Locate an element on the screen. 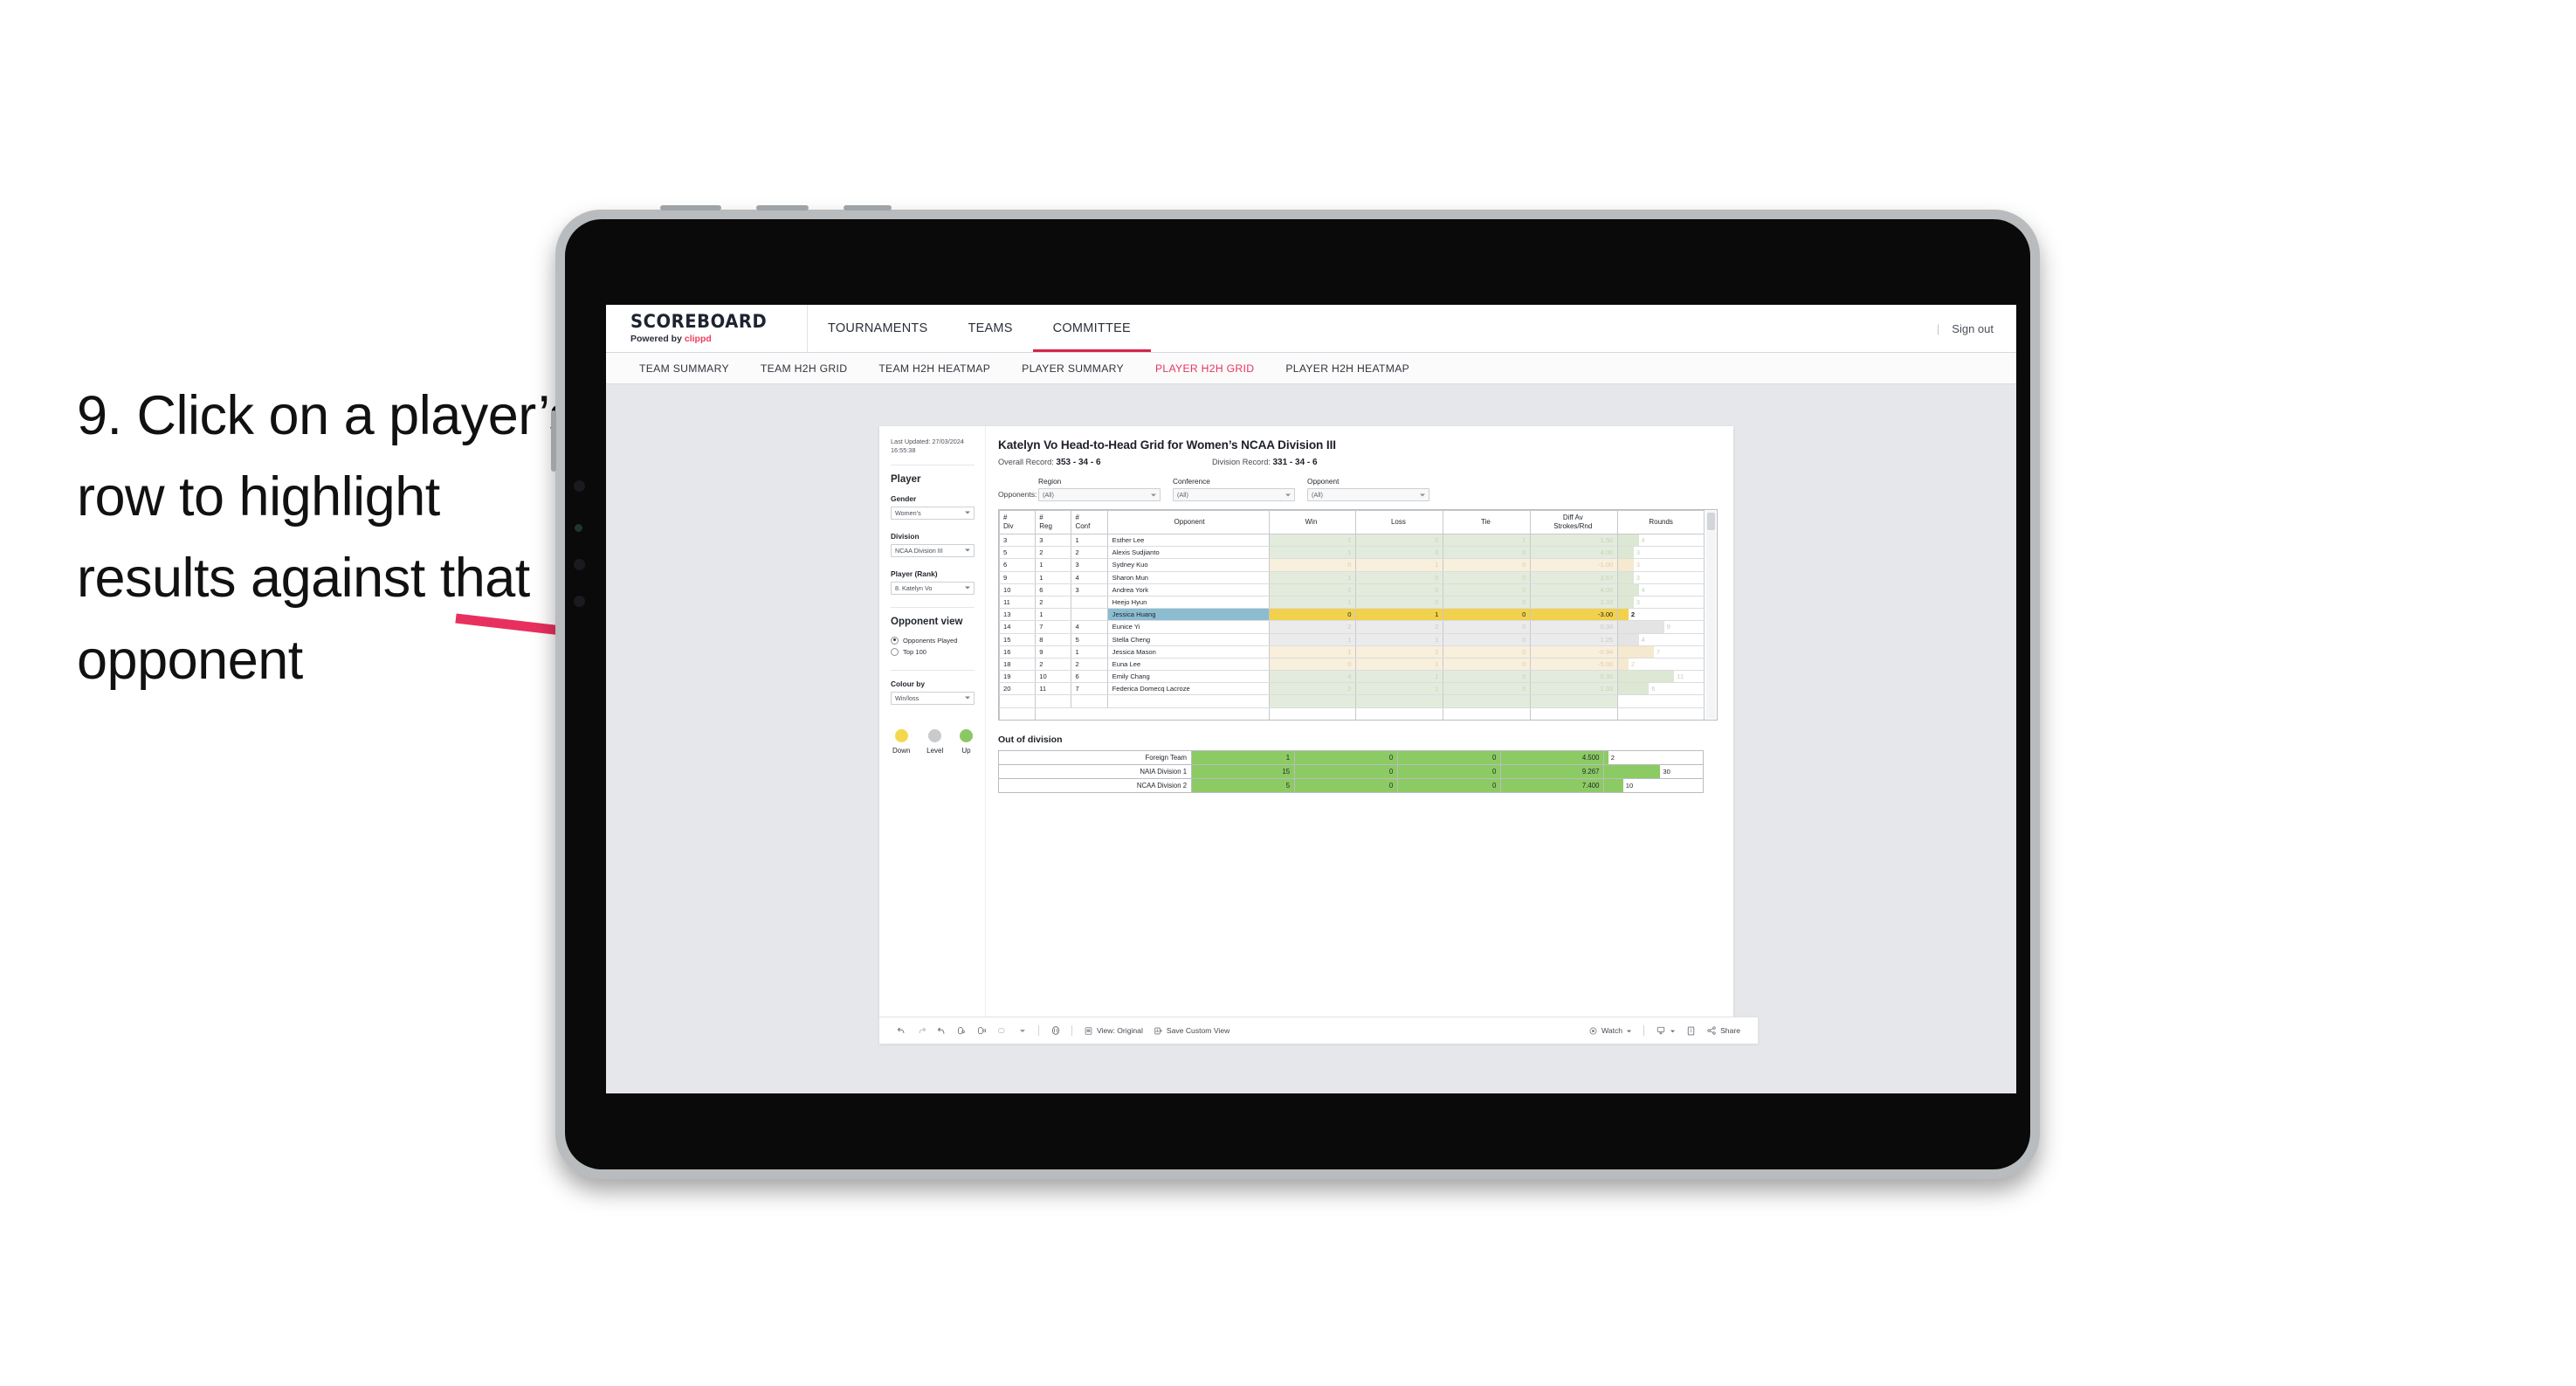 This screenshot has height=1386, width=2576. cell-loss: 0 is located at coordinates (1399, 541).